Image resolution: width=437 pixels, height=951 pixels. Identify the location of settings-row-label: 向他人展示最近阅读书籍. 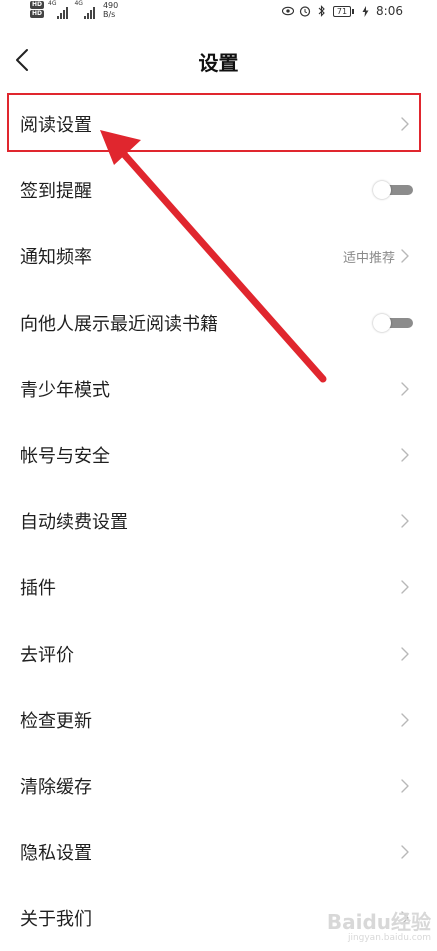
(119, 324).